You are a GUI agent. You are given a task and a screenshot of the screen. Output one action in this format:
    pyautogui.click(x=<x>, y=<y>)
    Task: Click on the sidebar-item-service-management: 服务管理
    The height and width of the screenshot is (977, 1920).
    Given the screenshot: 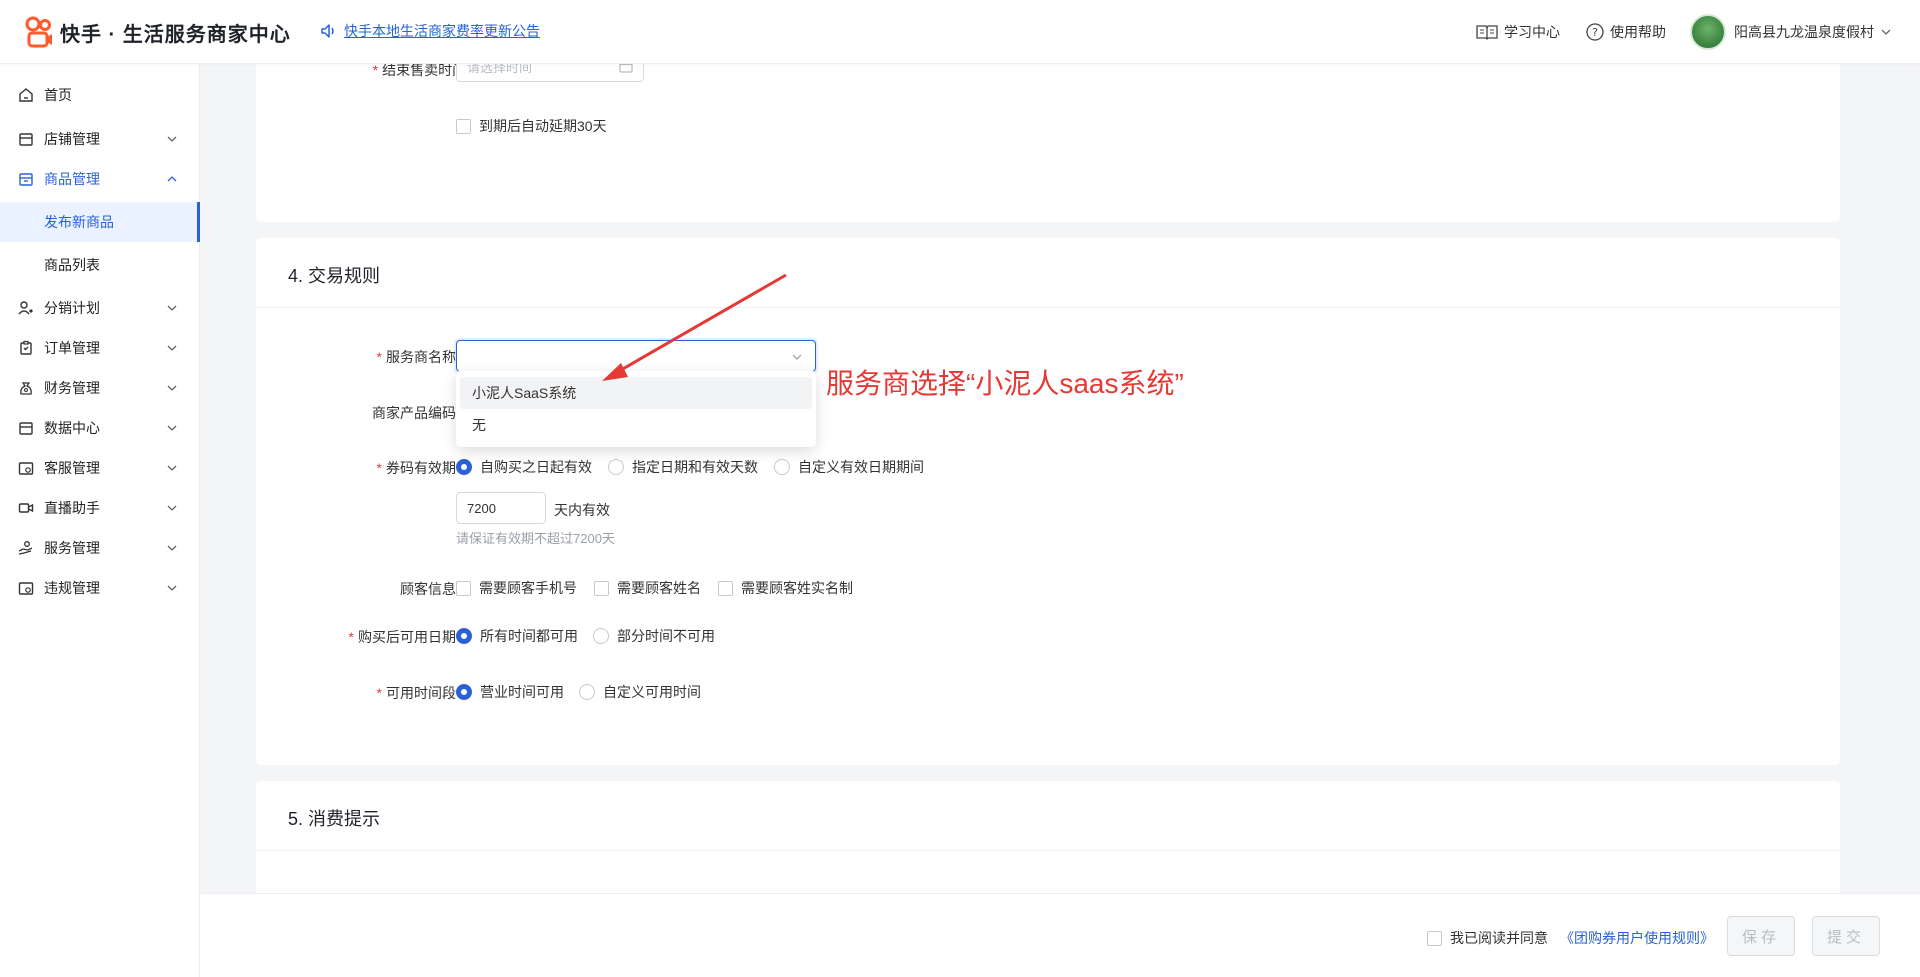 What is the action you would take?
    pyautogui.click(x=100, y=548)
    